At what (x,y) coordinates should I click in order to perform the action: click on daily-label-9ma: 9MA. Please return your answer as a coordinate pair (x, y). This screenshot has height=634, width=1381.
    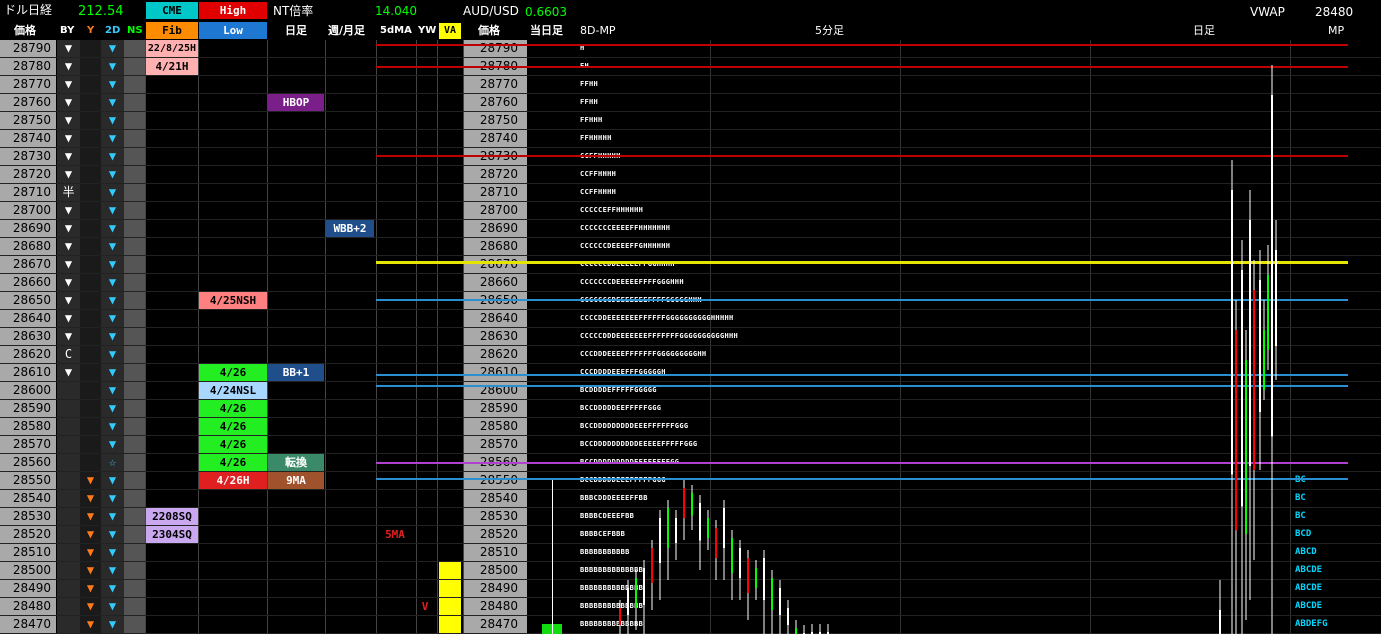
    Looking at the image, I should click on (296, 480).